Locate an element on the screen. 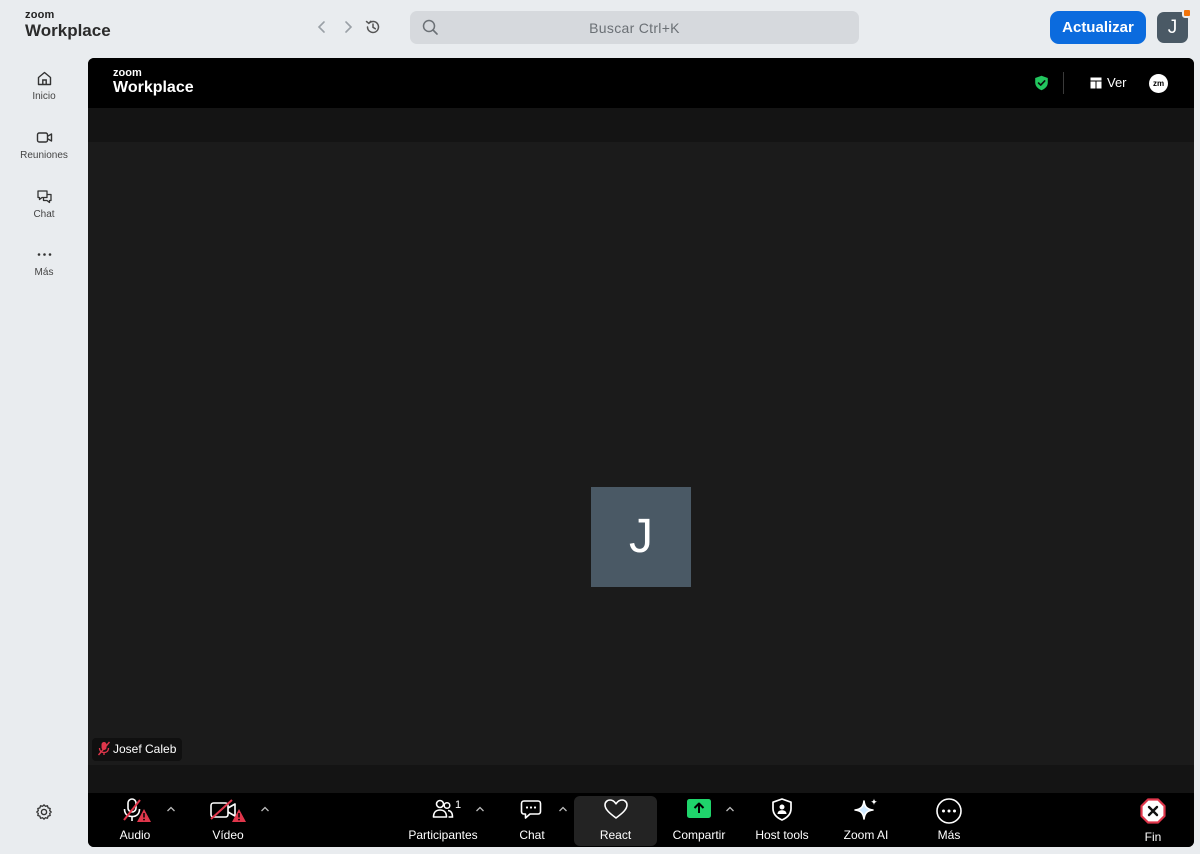 Image resolution: width=1200 pixels, height=854 pixels. share-options-caret is located at coordinates (730, 809).